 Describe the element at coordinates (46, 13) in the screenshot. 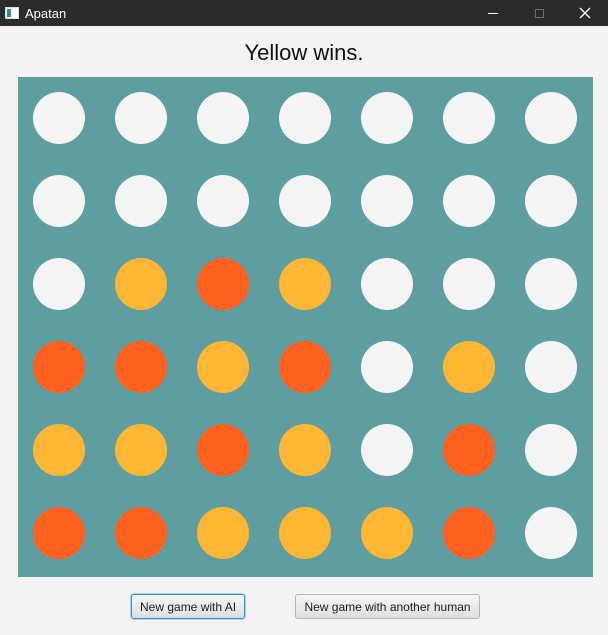

I see `window-title: Apatan` at that location.